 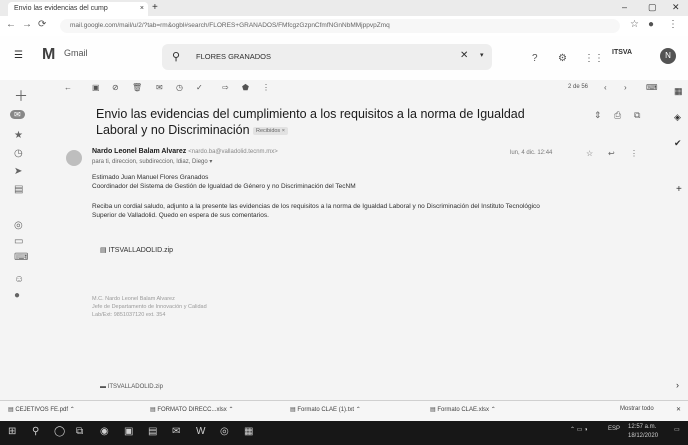 What do you see at coordinates (625, 87) in the screenshot?
I see `older-icon: ›` at bounding box center [625, 87].